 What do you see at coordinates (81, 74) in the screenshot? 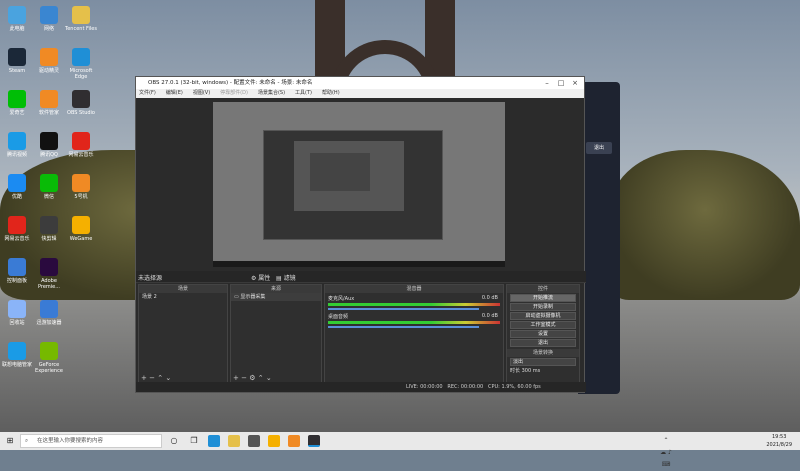
I see `desktop-icon-label: Microsoft Edge` at bounding box center [81, 74].